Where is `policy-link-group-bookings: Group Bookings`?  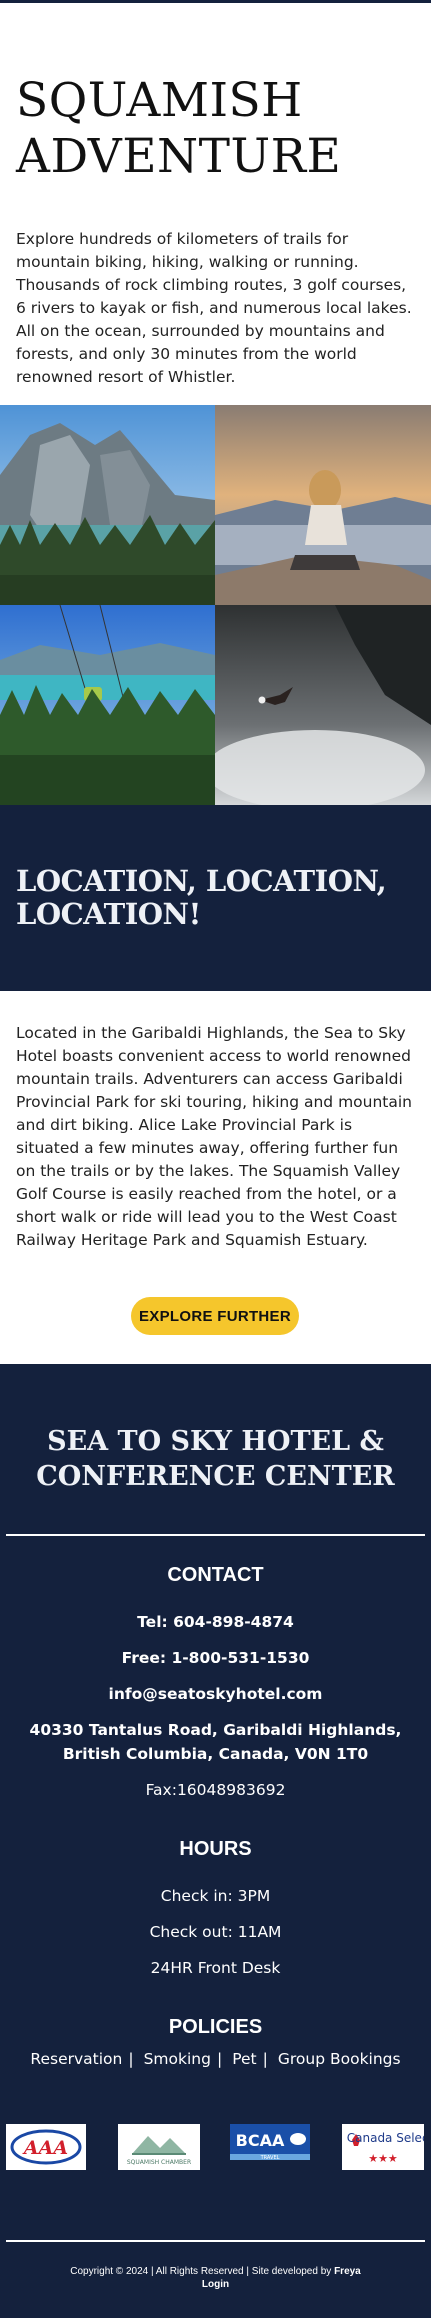 policy-link-group-bookings: Group Bookings is located at coordinates (339, 2059).